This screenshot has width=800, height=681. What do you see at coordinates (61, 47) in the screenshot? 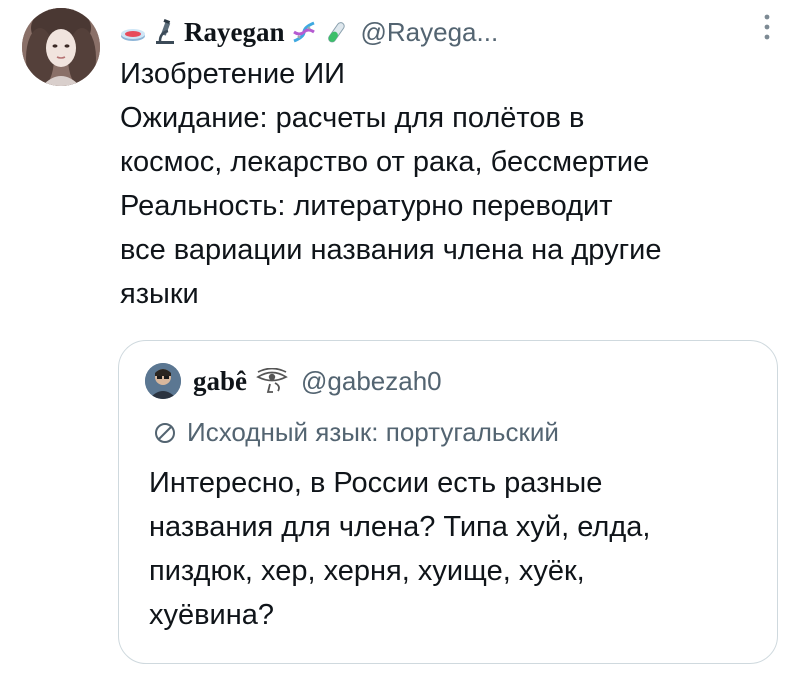
I see `author-avatar` at bounding box center [61, 47].